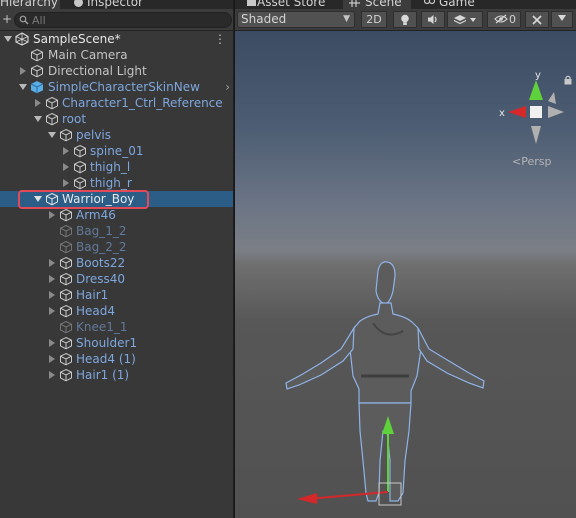 Image resolution: width=576 pixels, height=518 pixels. I want to click on list-item: root, so click(116, 119).